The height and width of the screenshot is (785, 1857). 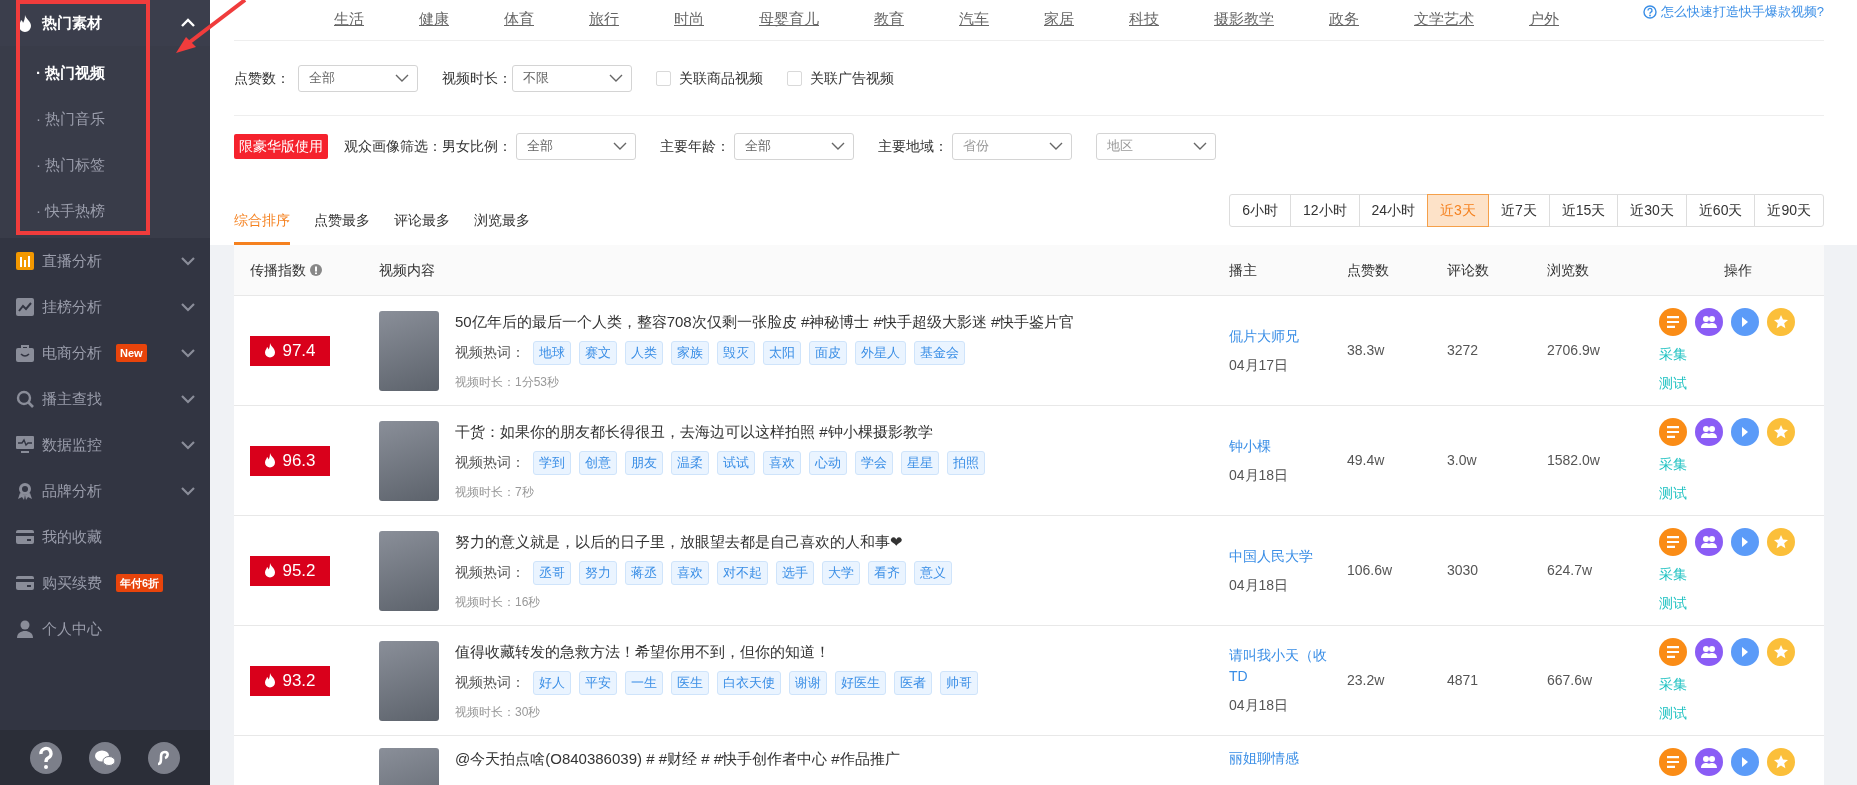 I want to click on sidebar-item: 个人中心, so click(x=105, y=629).